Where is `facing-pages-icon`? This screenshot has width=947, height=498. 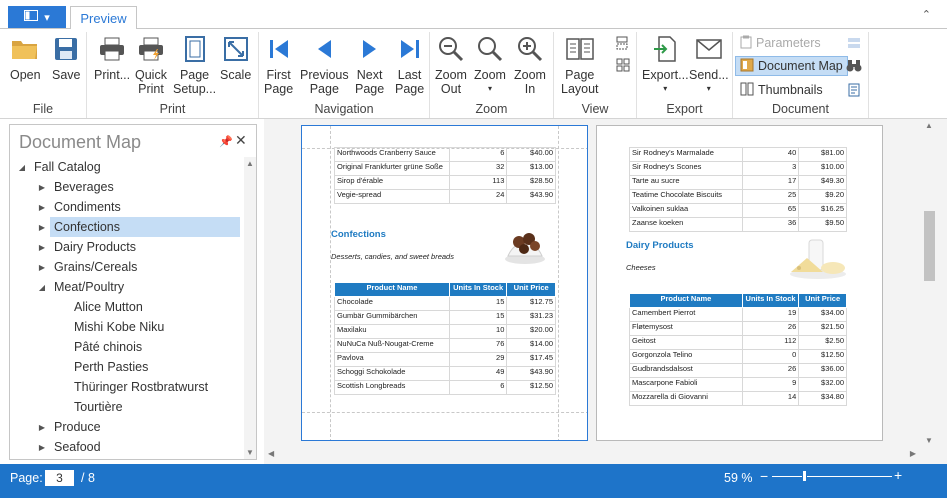
facing-pages-icon is located at coordinates (623, 66).